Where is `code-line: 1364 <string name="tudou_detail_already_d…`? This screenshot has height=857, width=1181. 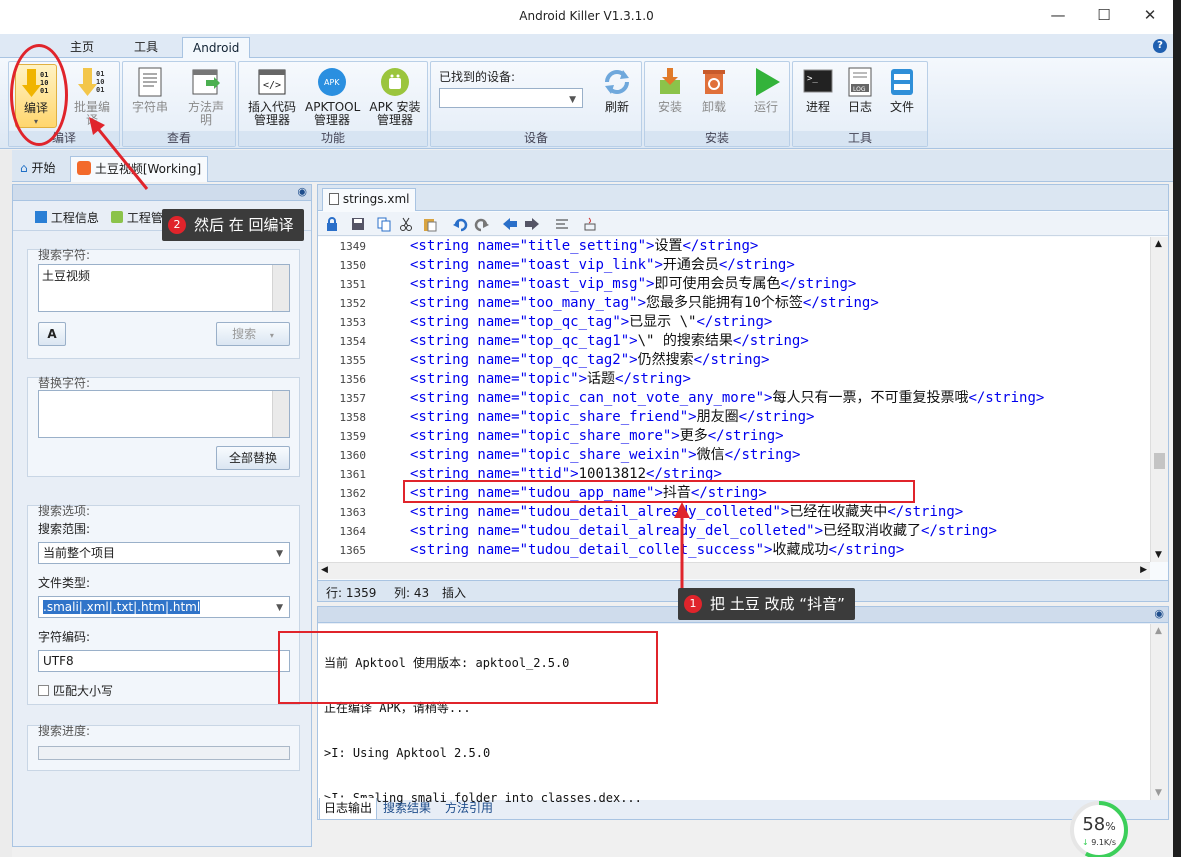 code-line: 1364 <string name="tudou_detail_already_d… is located at coordinates (734, 531).